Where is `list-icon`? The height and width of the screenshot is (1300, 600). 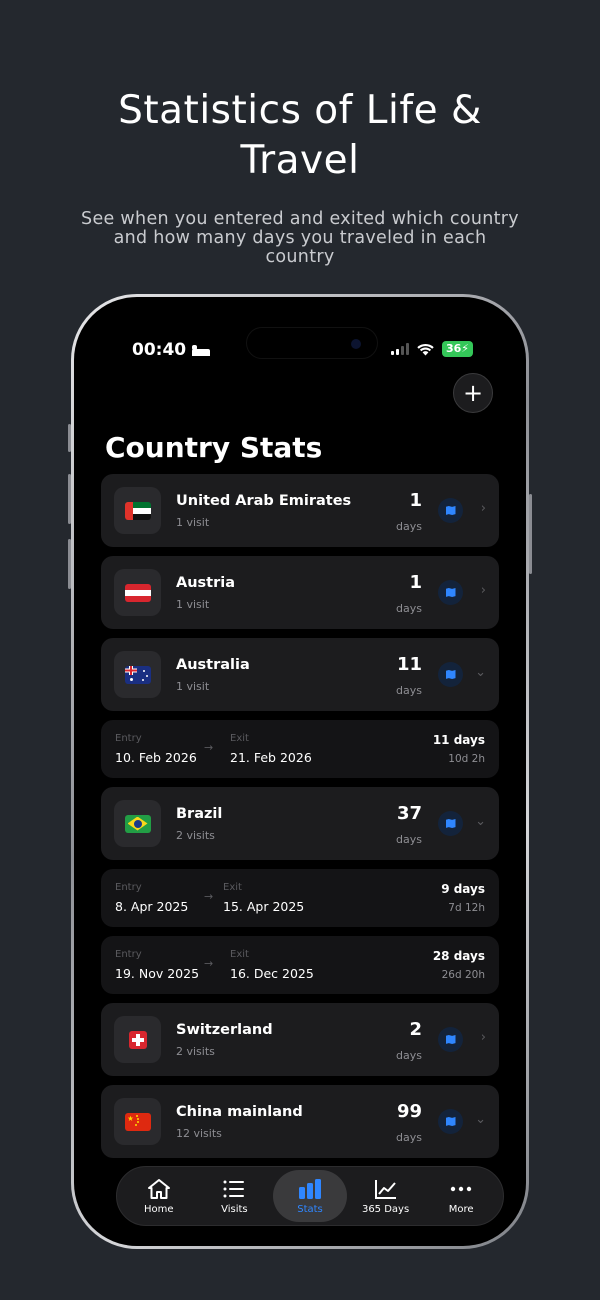
list-icon is located at coordinates (234, 1188).